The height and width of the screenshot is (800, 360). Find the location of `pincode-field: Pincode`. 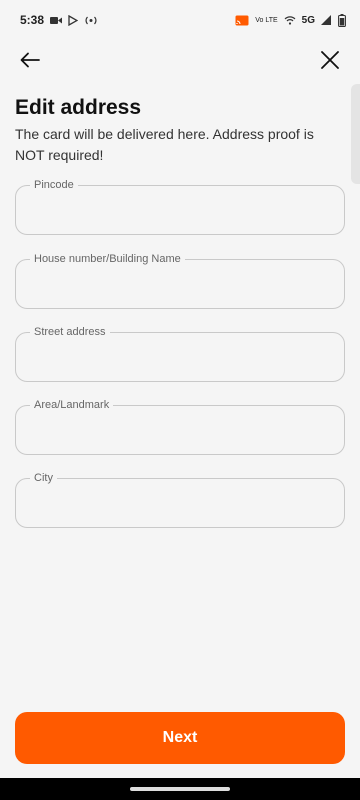

pincode-field: Pincode is located at coordinates (180, 206).